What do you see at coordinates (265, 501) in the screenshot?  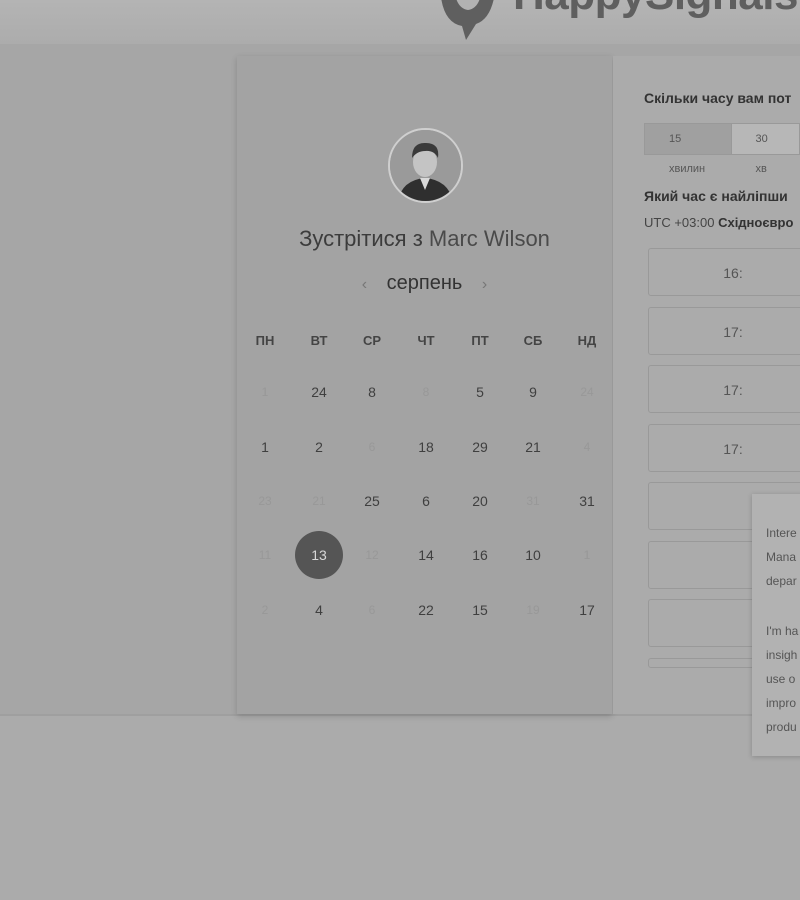 I see `calendar-day: 23` at bounding box center [265, 501].